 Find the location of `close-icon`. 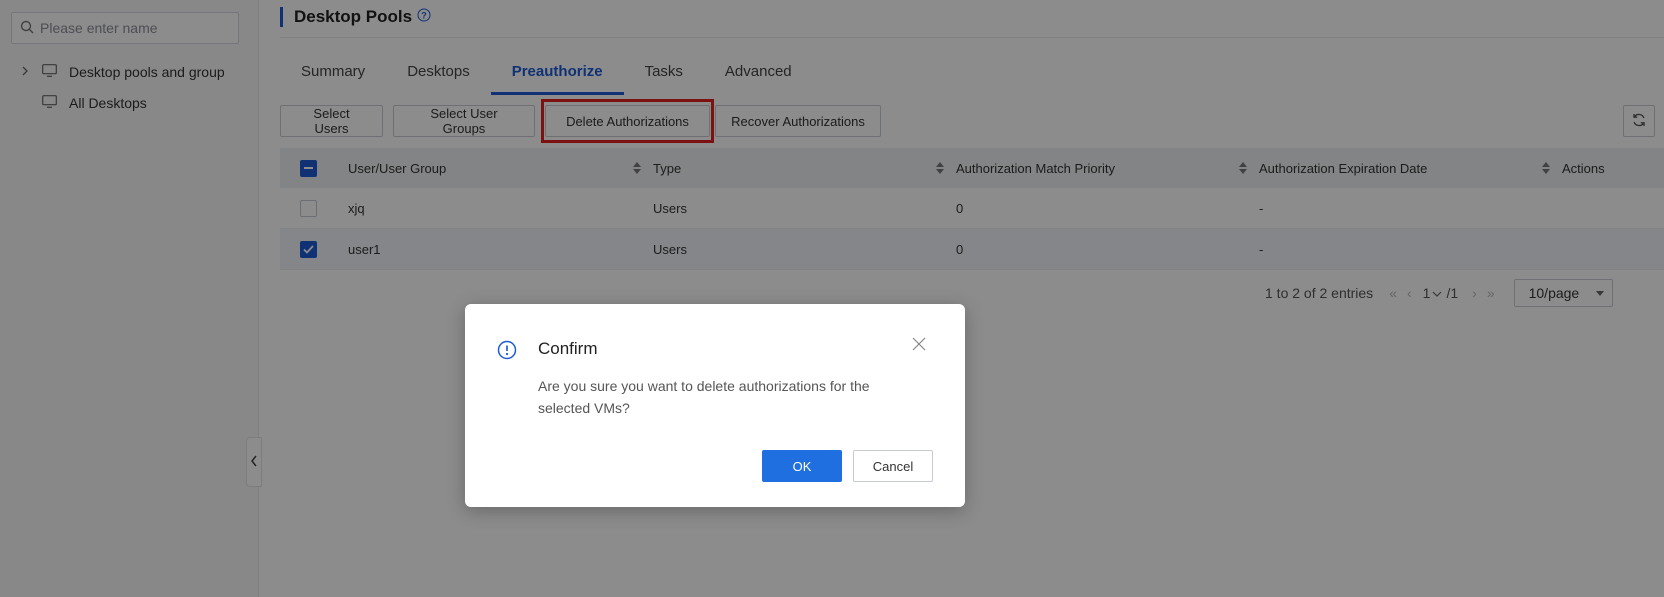

close-icon is located at coordinates (921, 346).